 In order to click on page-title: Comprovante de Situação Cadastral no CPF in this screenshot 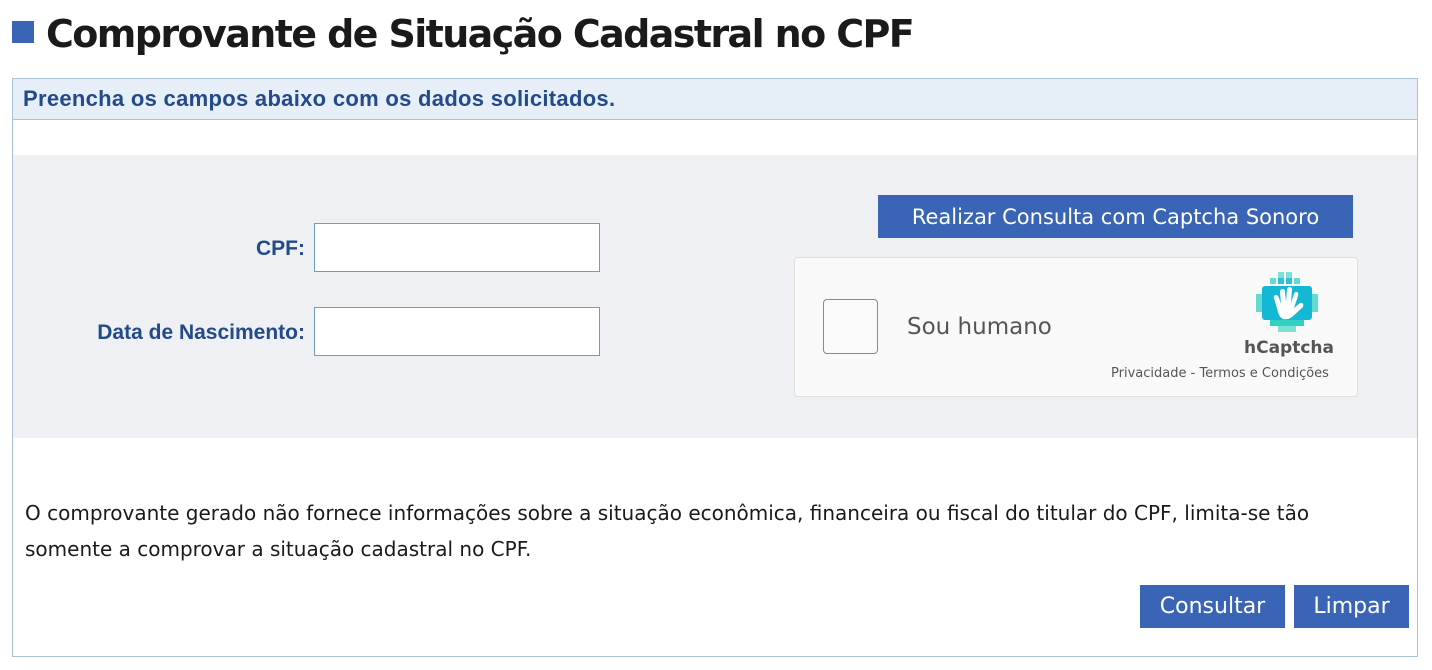, I will do `click(480, 34)`.